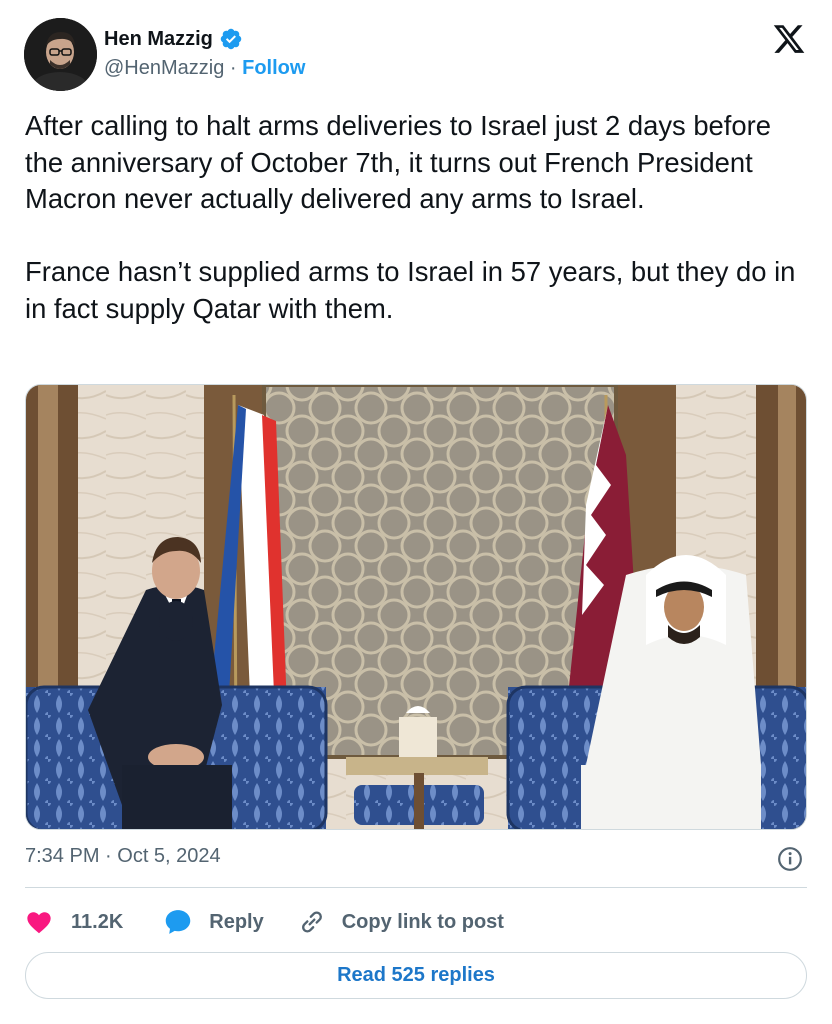  I want to click on reply-label: Reply, so click(236, 921).